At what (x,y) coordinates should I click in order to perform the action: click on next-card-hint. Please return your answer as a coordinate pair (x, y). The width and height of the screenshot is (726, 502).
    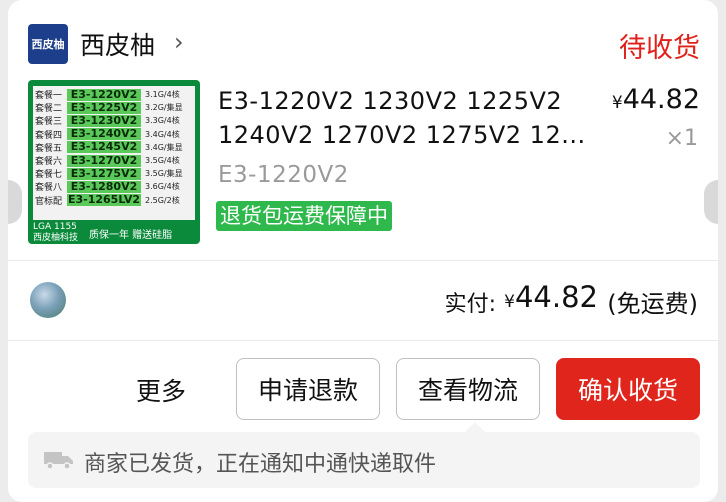
    Looking at the image, I should click on (711, 202).